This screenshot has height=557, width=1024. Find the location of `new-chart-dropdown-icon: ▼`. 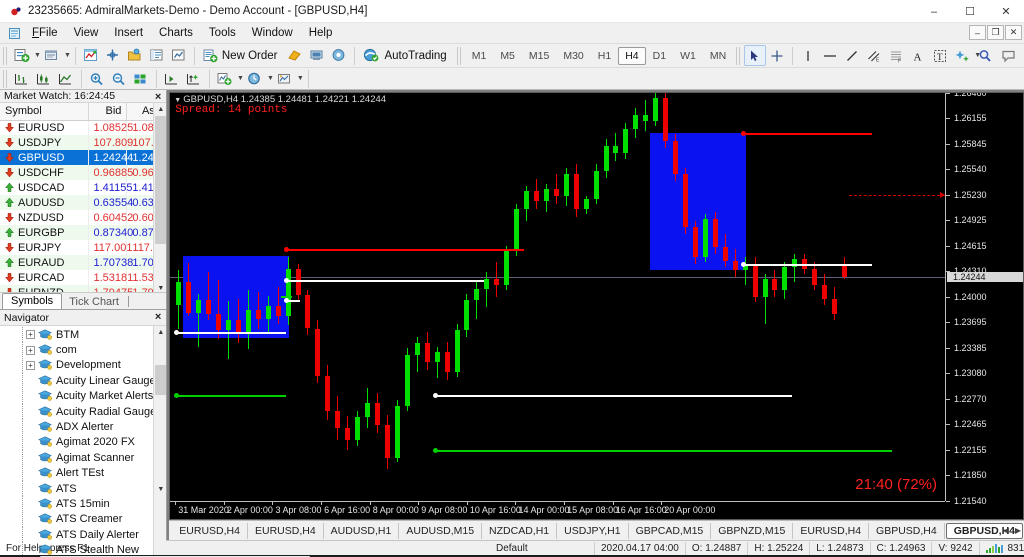

new-chart-dropdown-icon: ▼ is located at coordinates (37, 55).